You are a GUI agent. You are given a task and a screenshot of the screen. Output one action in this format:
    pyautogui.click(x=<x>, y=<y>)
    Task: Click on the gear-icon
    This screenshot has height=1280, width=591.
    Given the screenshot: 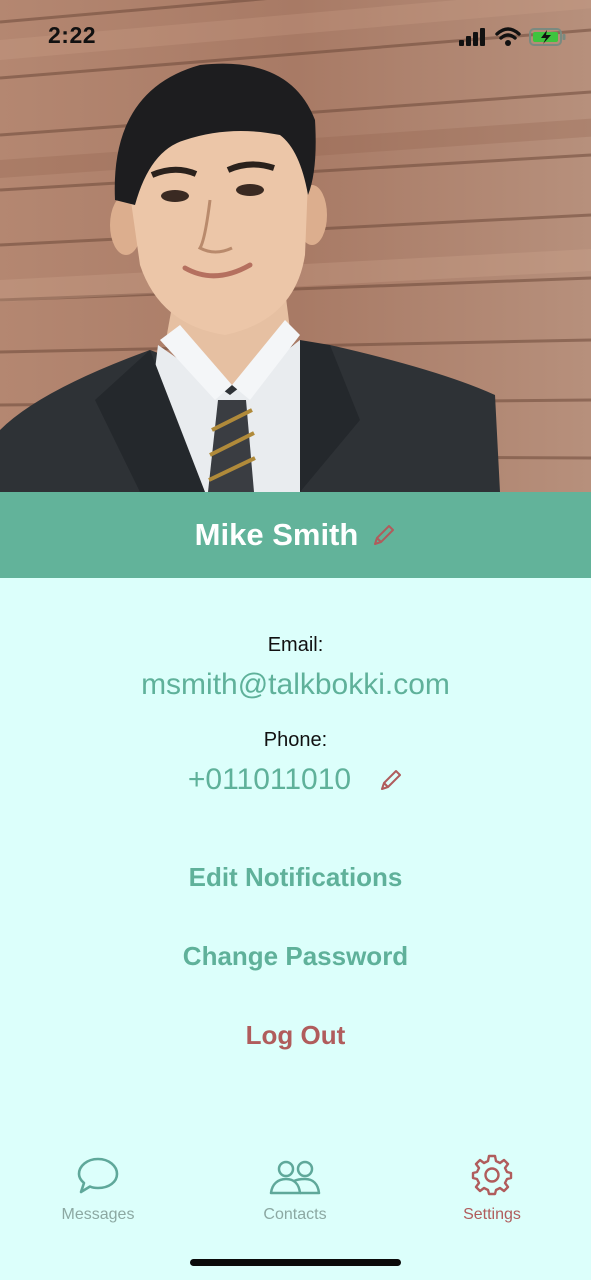 What is the action you would take?
    pyautogui.click(x=492, y=1175)
    